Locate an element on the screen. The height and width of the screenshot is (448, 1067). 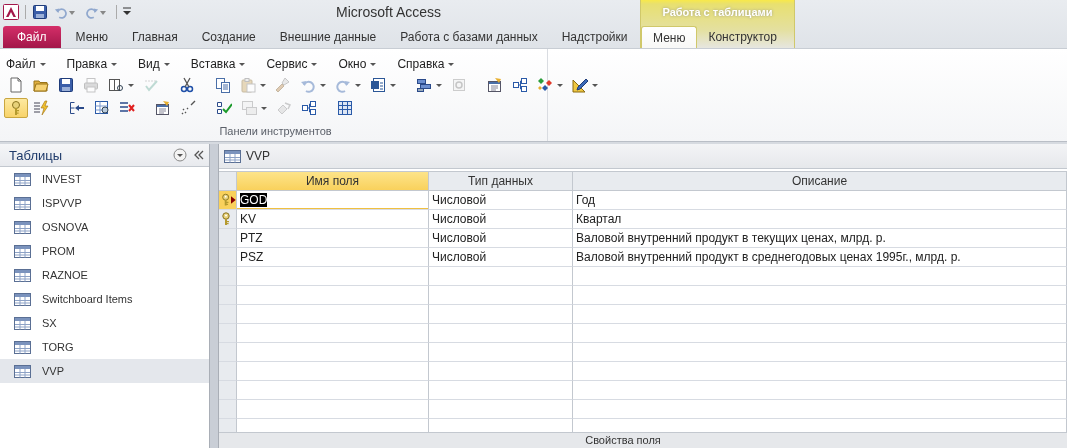
ruler-pencil-icon is located at coordinates (580, 85).